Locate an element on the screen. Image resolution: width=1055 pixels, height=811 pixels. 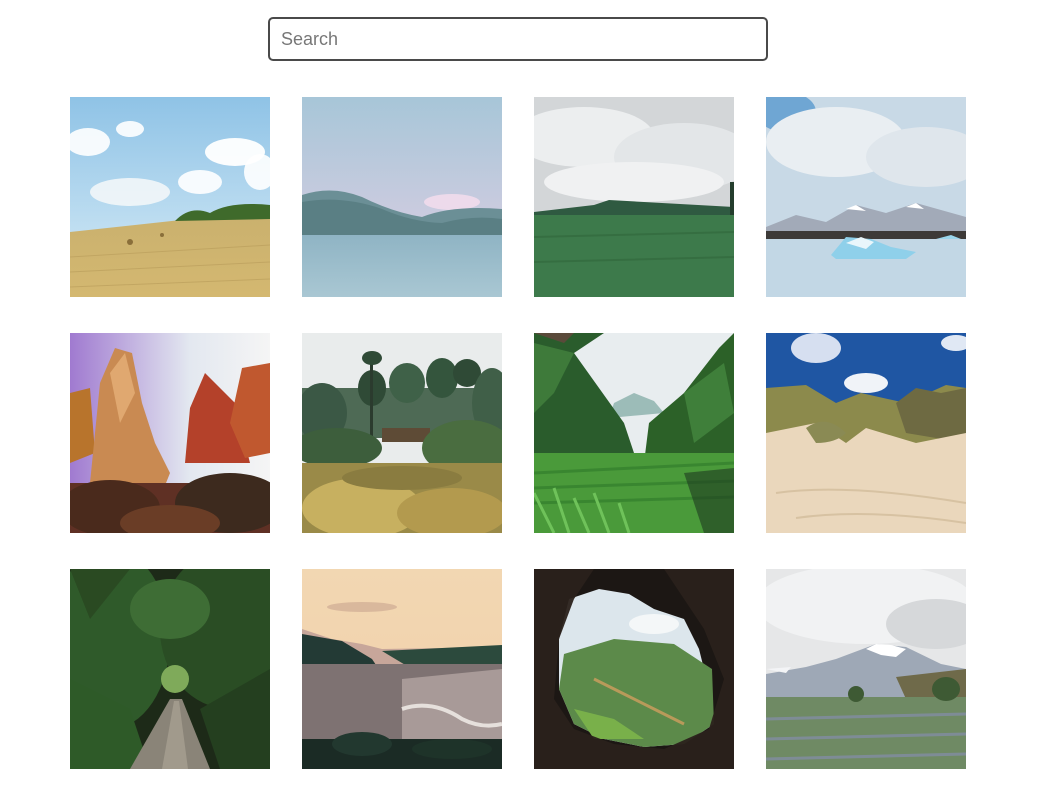
mountain-lake-image is located at coordinates (402, 197).